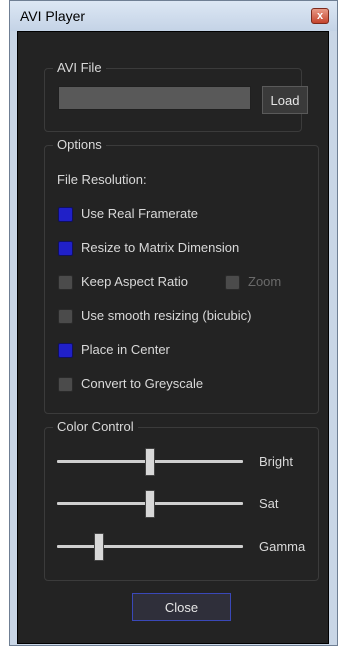  What do you see at coordinates (173, 16) in the screenshot?
I see `title-bar: AVI Player x` at bounding box center [173, 16].